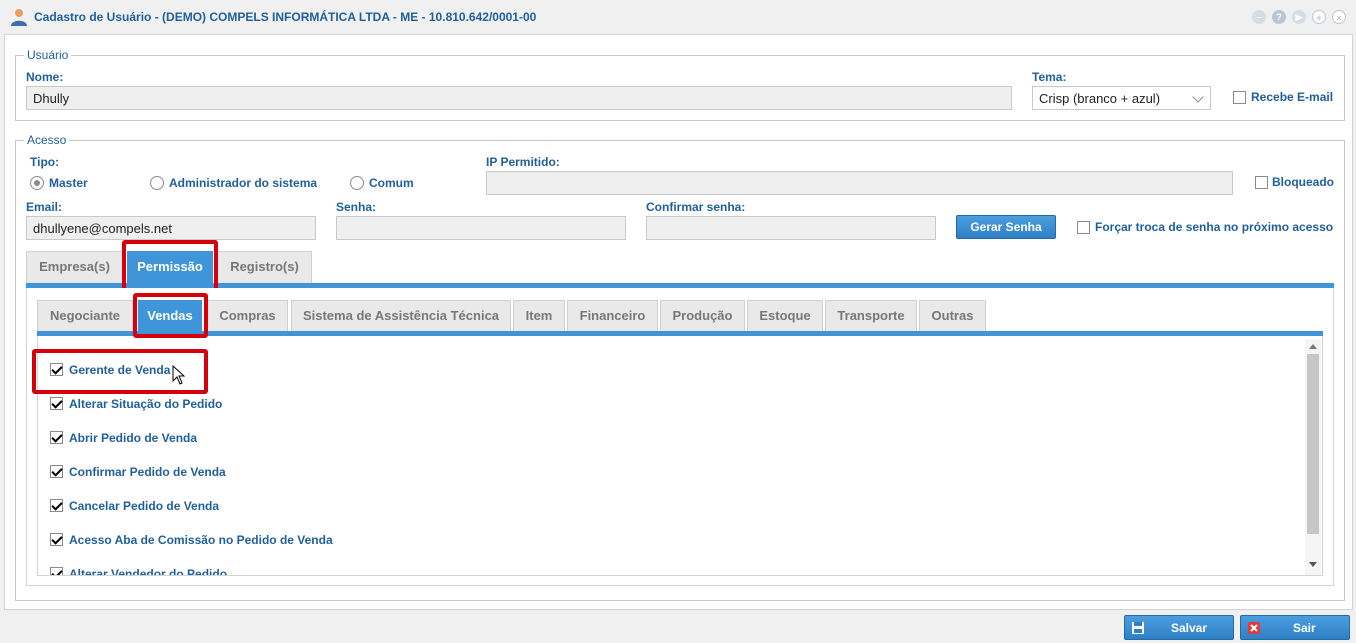  What do you see at coordinates (1254, 628) in the screenshot?
I see `exit-icon` at bounding box center [1254, 628].